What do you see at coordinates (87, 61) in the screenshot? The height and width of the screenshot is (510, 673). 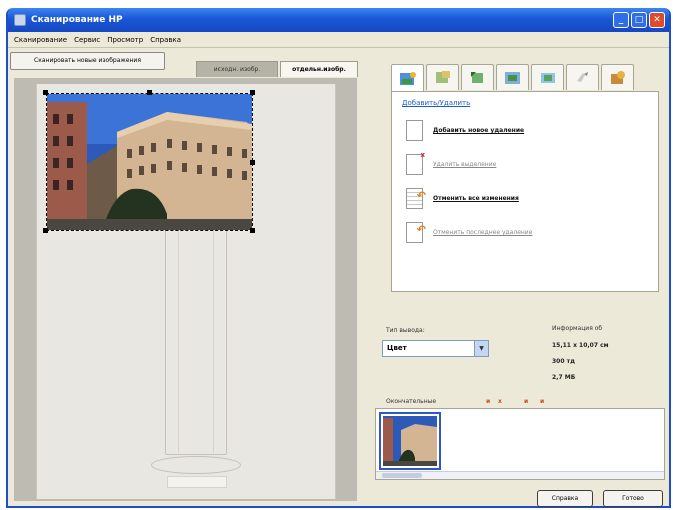 I see `scan-new-images-button: Сканировать новые изображения` at bounding box center [87, 61].